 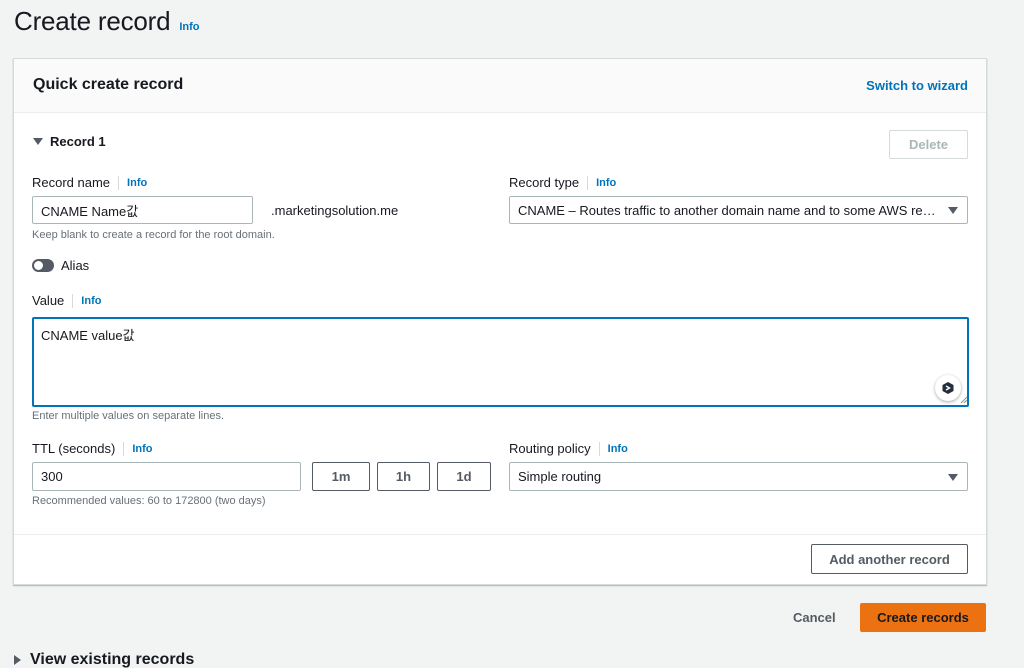 What do you see at coordinates (341, 476) in the screenshot?
I see `ttl-1m-button: 1m` at bounding box center [341, 476].